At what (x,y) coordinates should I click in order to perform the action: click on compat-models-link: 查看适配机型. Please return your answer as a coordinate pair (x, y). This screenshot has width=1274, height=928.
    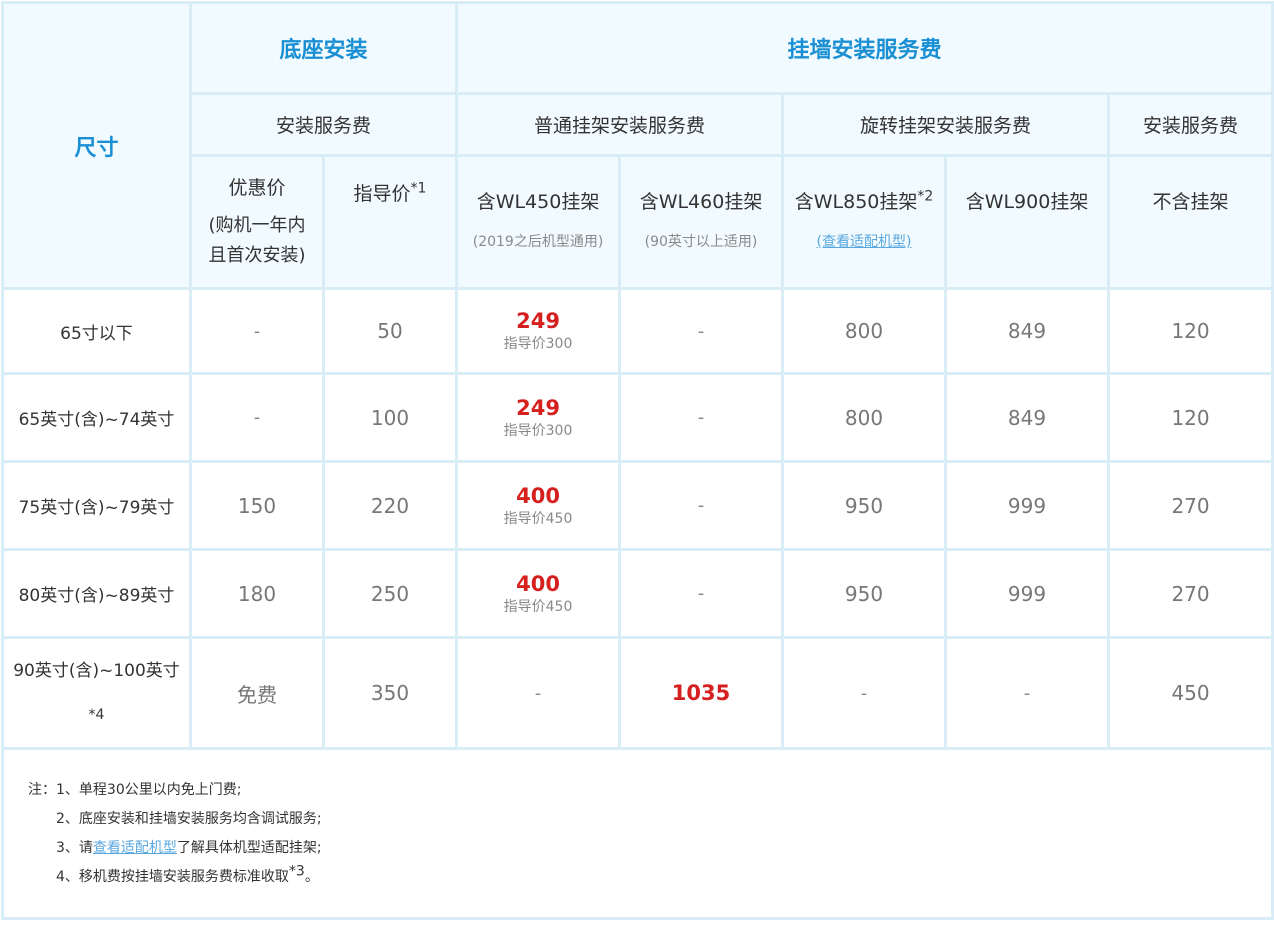
    Looking at the image, I should click on (135, 848).